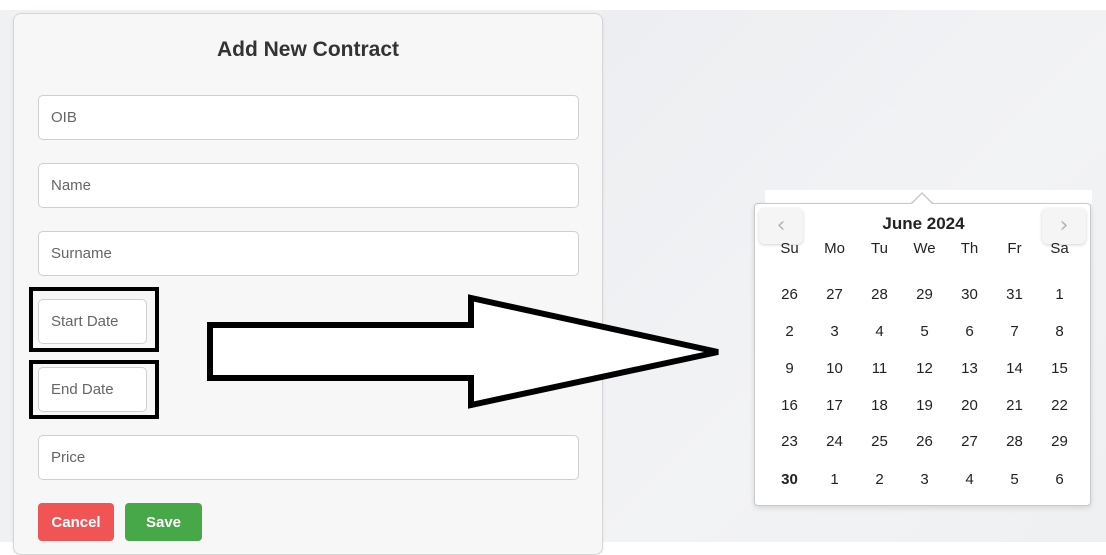 Image resolution: width=1106 pixels, height=555 pixels. Describe the element at coordinates (834, 369) in the screenshot. I see `calendar-day: 10` at that location.